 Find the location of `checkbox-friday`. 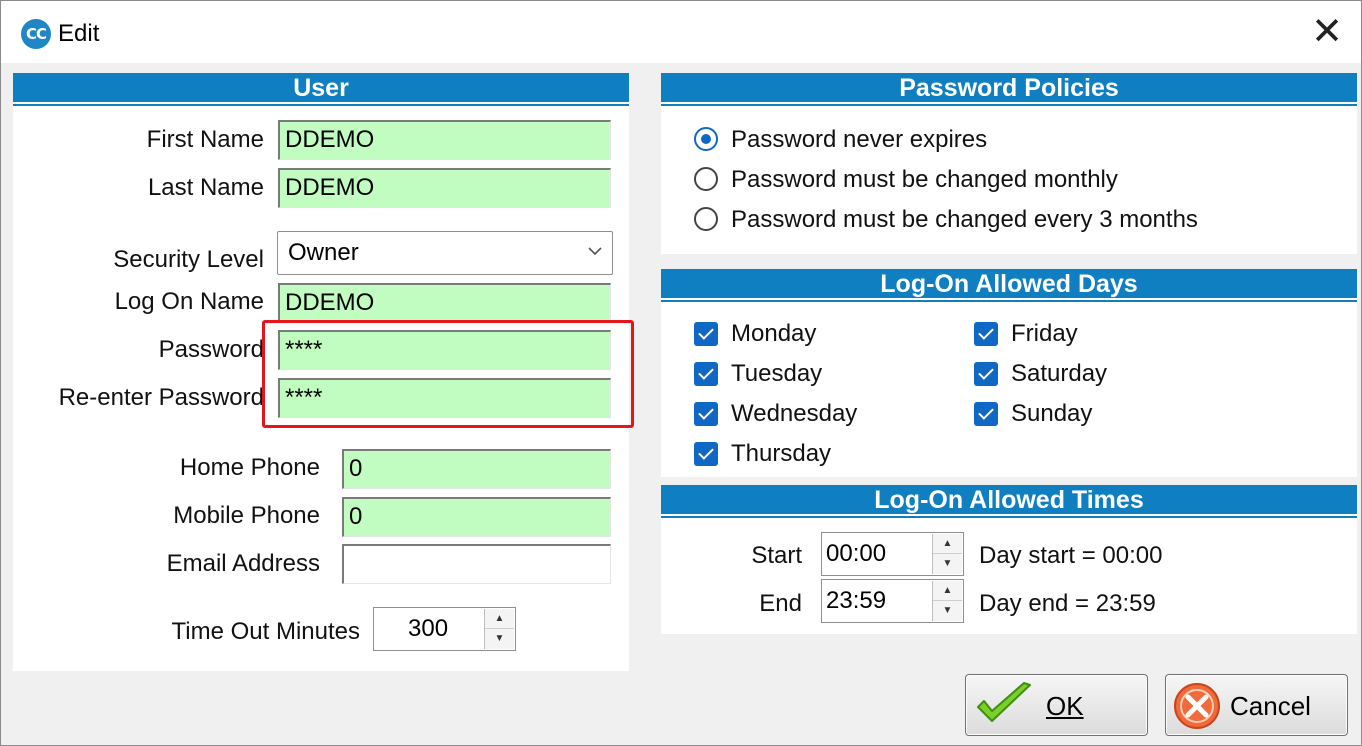

checkbox-friday is located at coordinates (986, 334).